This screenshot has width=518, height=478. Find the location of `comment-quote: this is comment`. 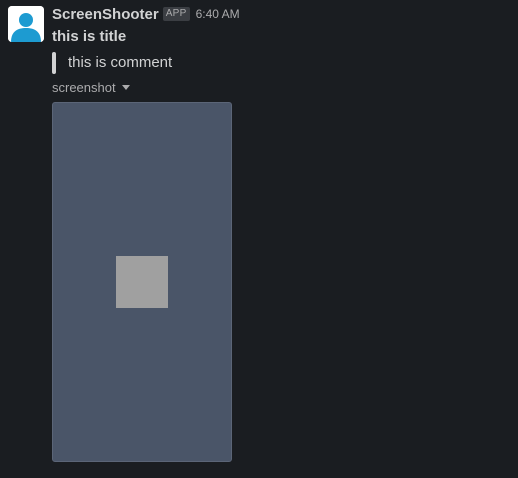

comment-quote: this is comment is located at coordinates (285, 63).